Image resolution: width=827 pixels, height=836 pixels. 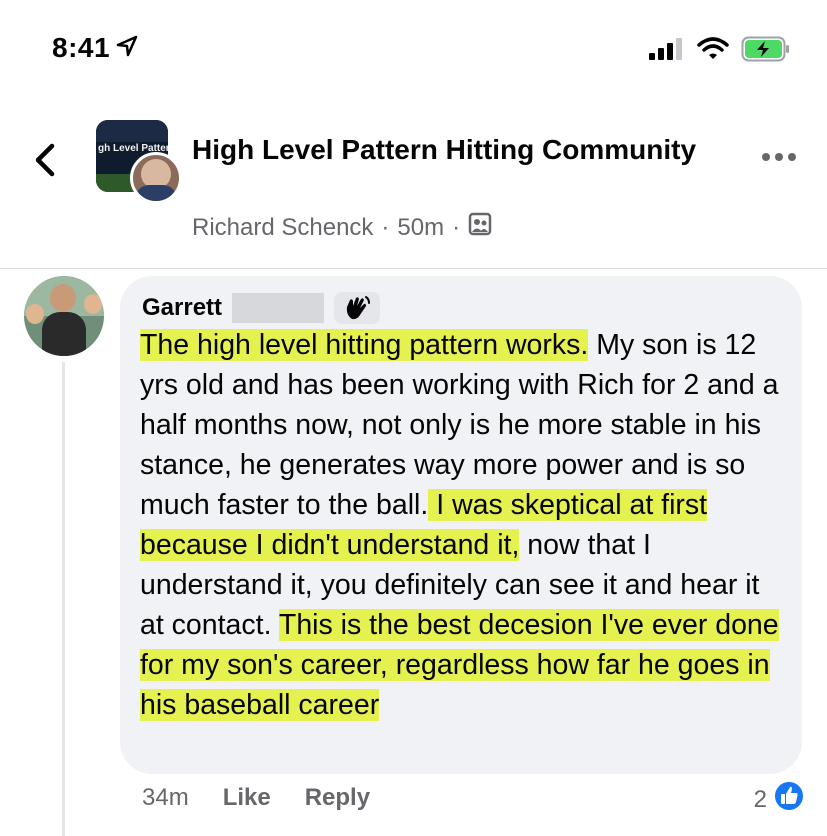 I want to click on thread-line, so click(x=63, y=599).